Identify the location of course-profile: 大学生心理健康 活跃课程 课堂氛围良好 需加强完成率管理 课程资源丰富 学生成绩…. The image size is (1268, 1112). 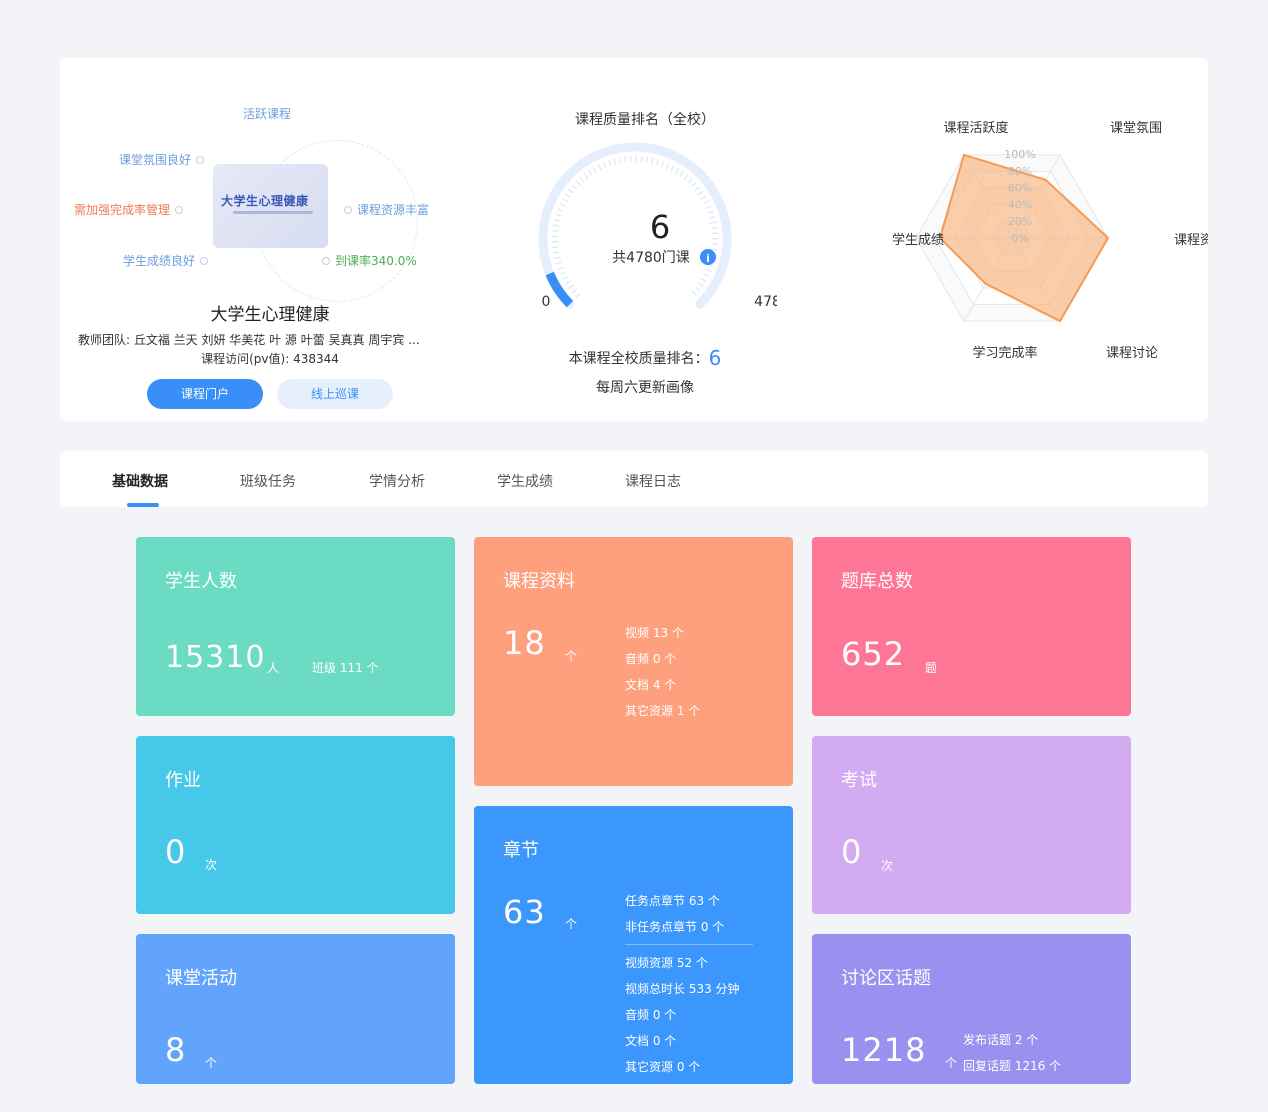
(270, 239).